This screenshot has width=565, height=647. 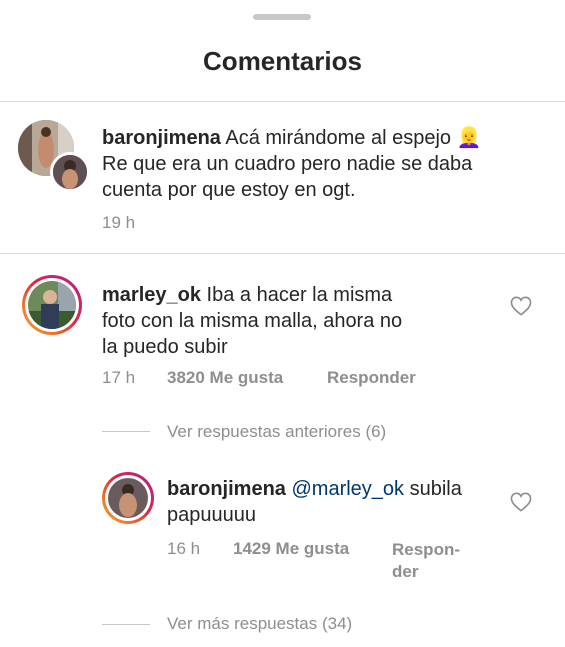 What do you see at coordinates (347, 489) in the screenshot?
I see `reply-mention: @marley_ok` at bounding box center [347, 489].